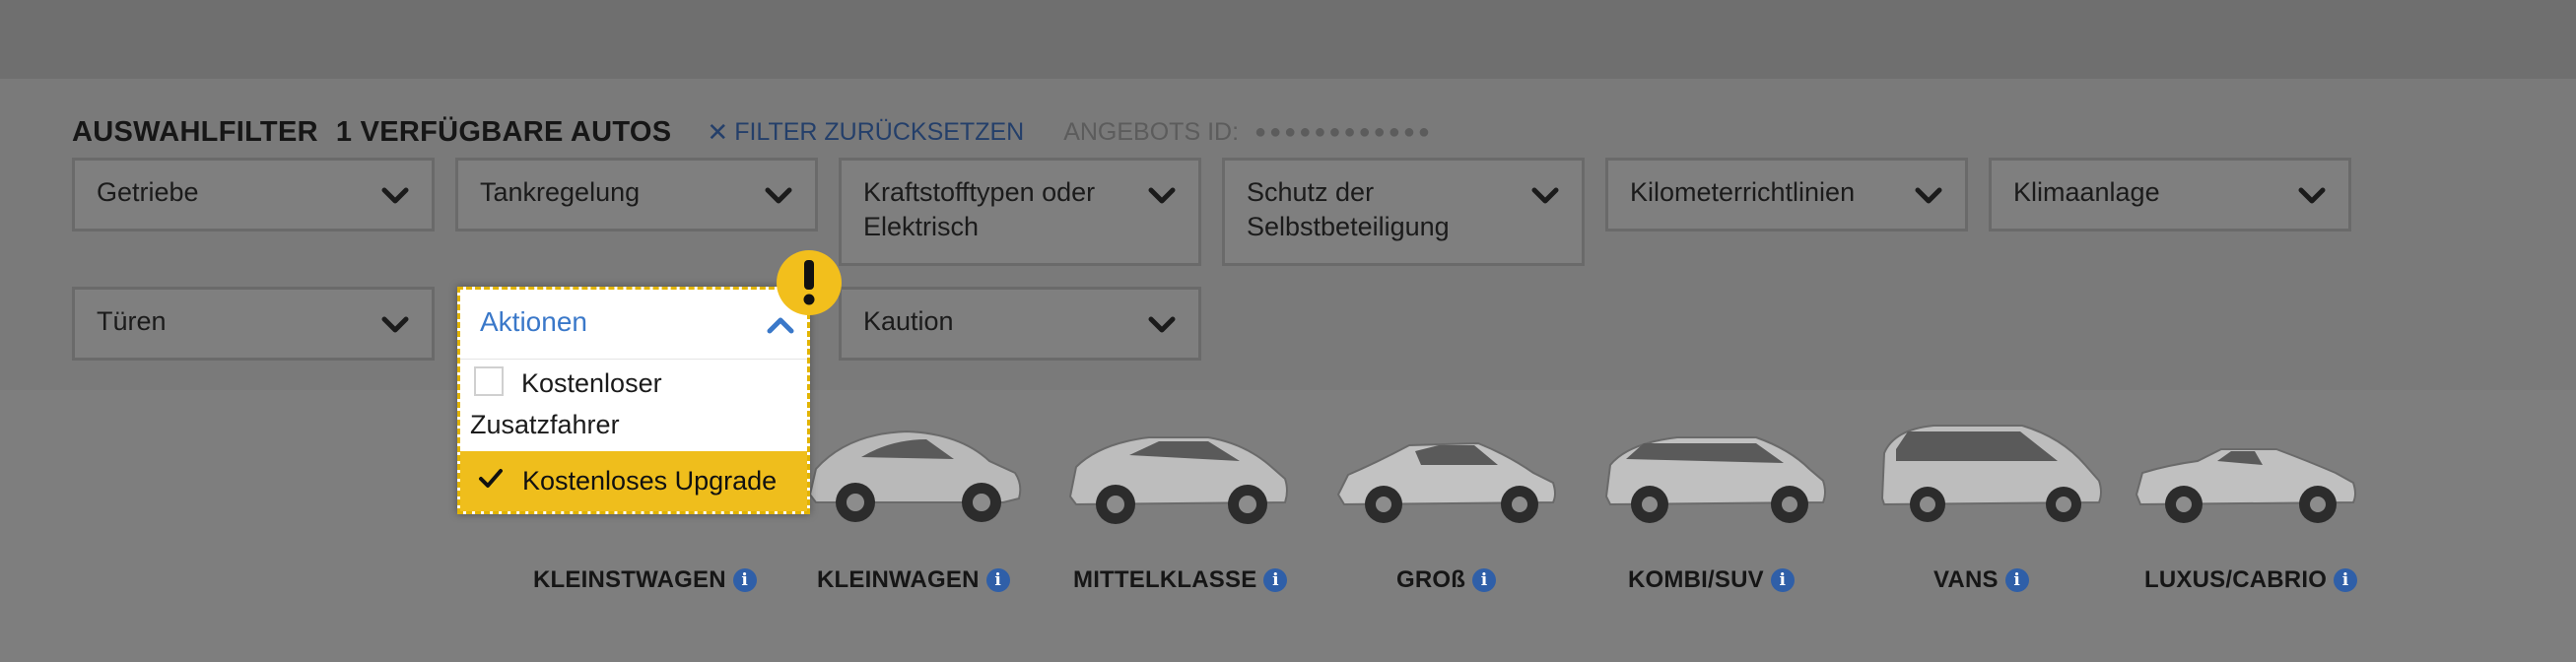 The image size is (2576, 662). I want to click on dropdown-klimaanlage: Klimaanlage, so click(2170, 195).